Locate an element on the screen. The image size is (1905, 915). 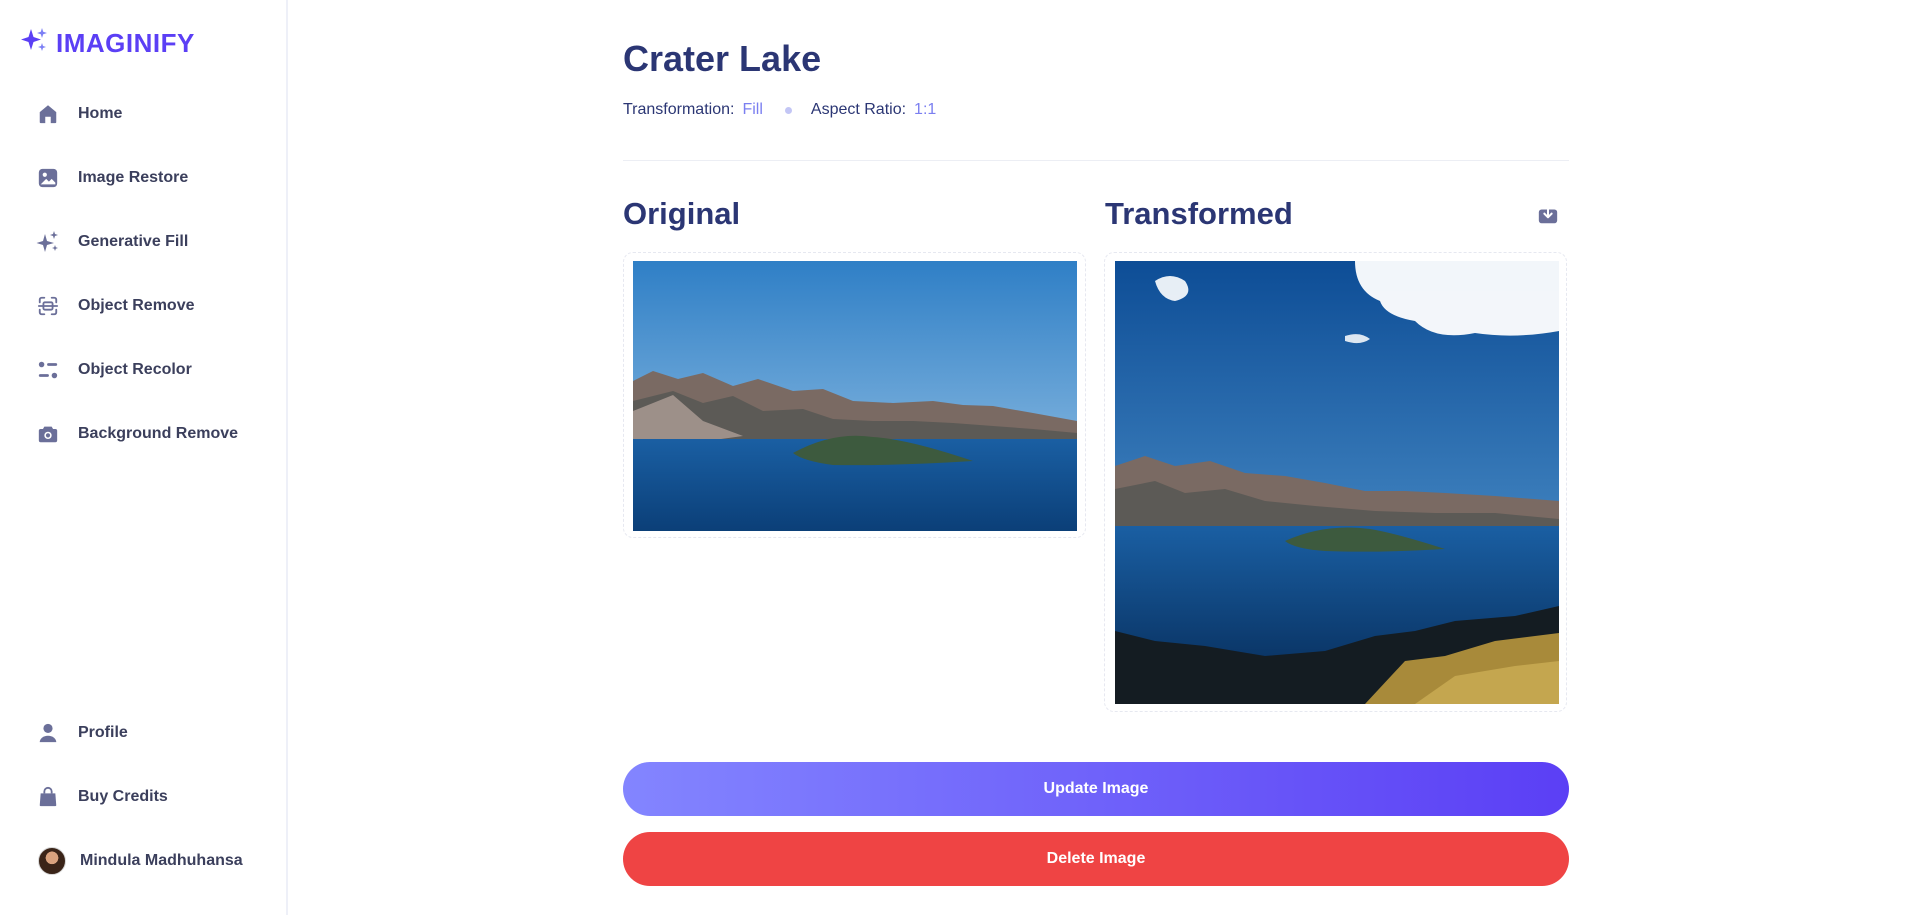
sidebar-item-object-recolor: Object Recolor is located at coordinates (145, 370).